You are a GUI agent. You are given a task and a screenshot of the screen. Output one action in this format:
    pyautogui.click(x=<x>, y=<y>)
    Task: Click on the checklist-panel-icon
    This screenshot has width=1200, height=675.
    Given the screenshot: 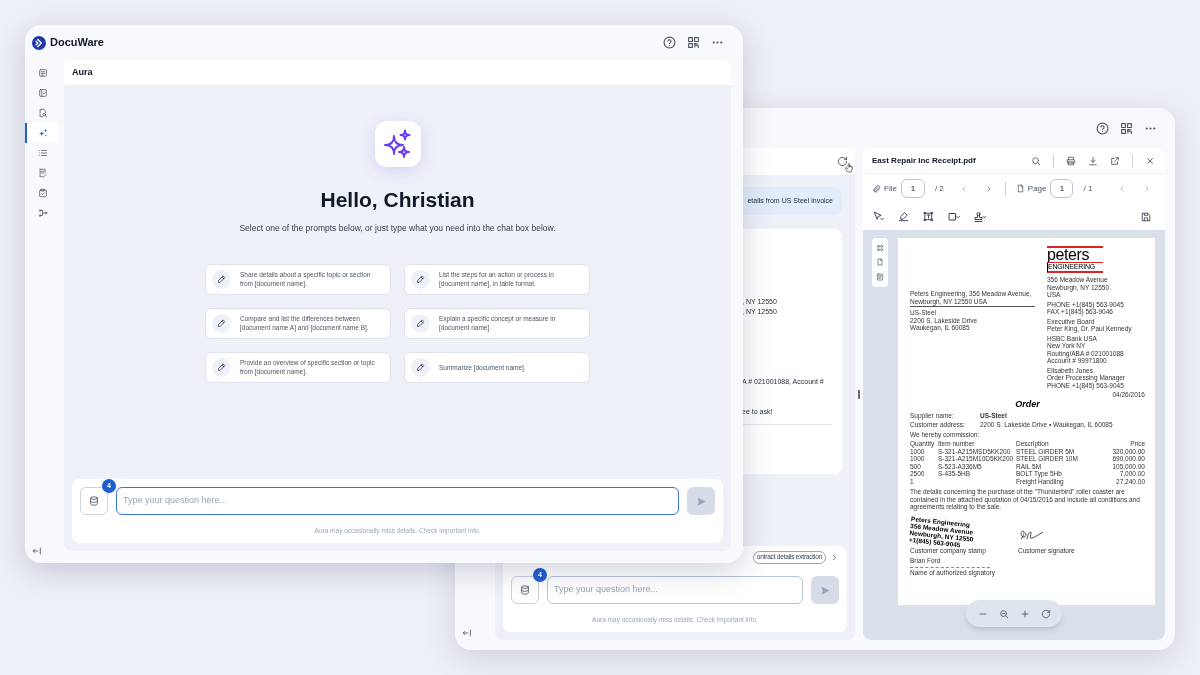 What is the action you would take?
    pyautogui.click(x=42, y=93)
    